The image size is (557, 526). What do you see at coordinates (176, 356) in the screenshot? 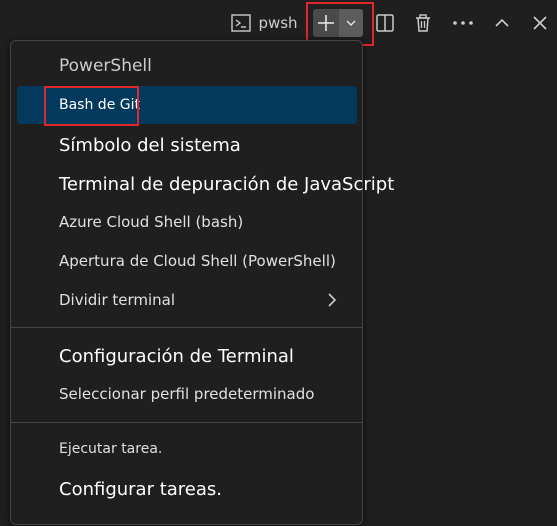
I see `menu-item-label: Configuración de Terminal` at bounding box center [176, 356].